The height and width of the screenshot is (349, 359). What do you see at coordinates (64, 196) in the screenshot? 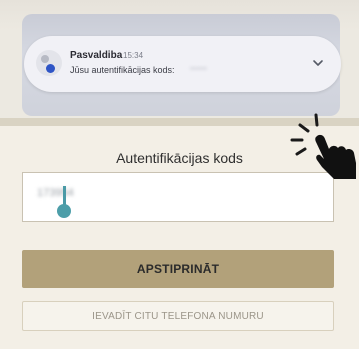
I see `text-caret` at bounding box center [64, 196].